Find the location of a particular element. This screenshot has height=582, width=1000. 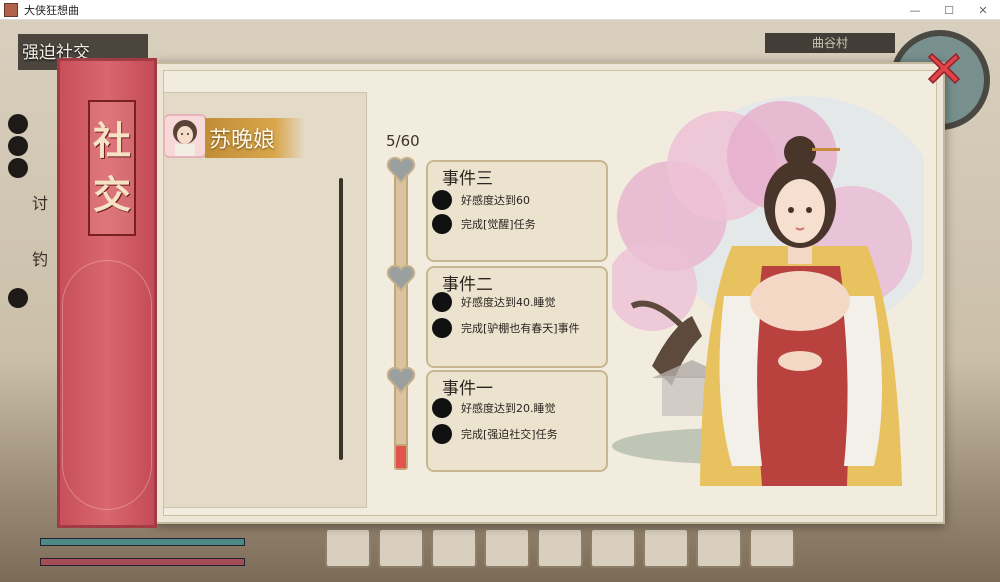

hud-side-label: 讨 is located at coordinates (40, 203).